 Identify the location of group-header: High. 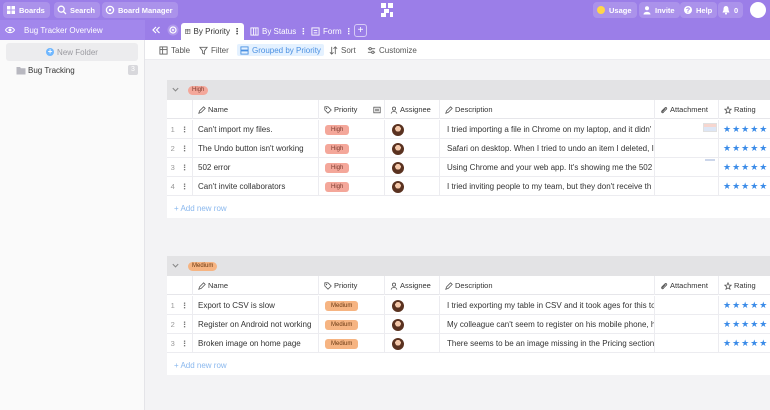
(468, 90).